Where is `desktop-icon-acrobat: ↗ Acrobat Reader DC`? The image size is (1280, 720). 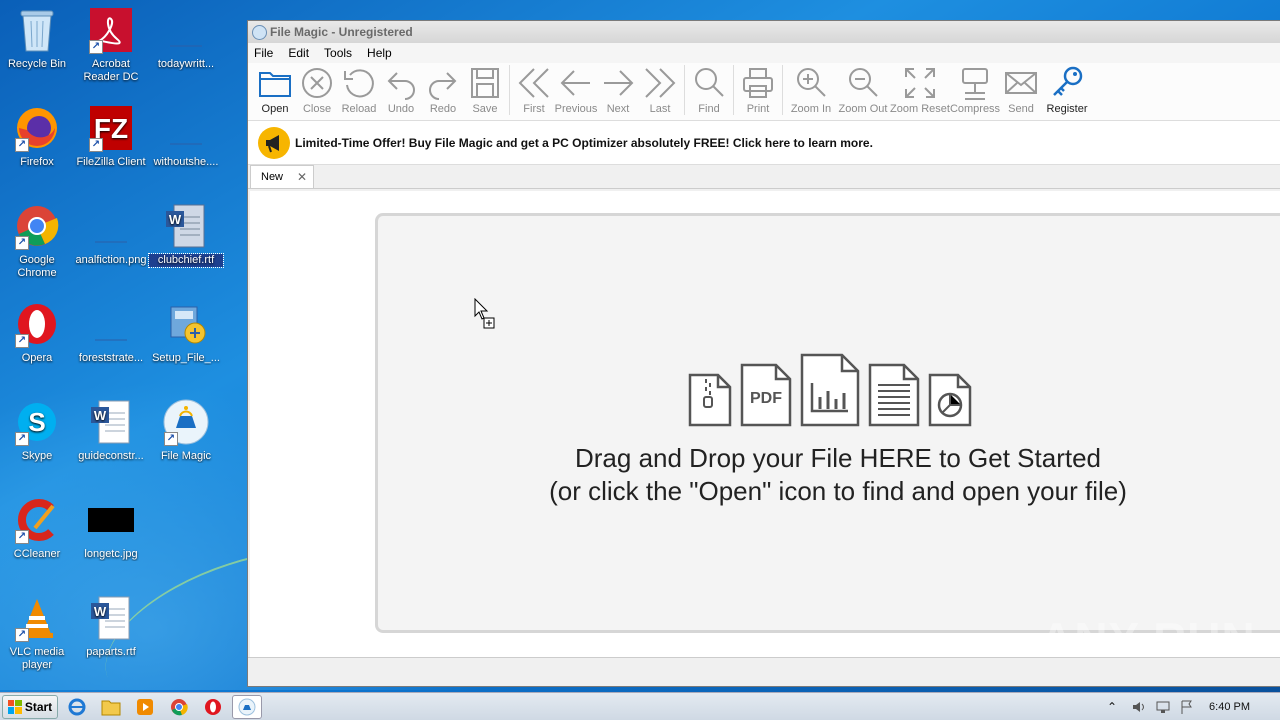 desktop-icon-acrobat: ↗ Acrobat Reader DC is located at coordinates (111, 45).